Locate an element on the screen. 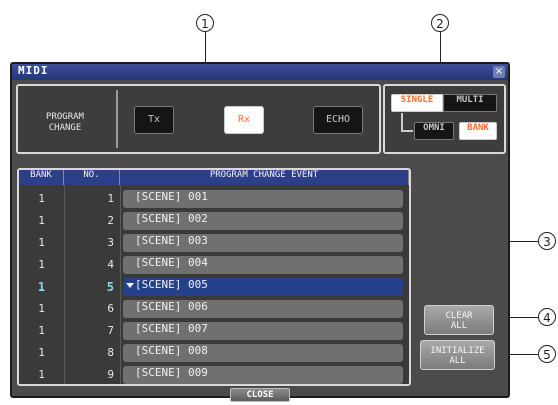 The height and width of the screenshot is (405, 558). program-change-label-line2: CHANGE is located at coordinates (65, 128).